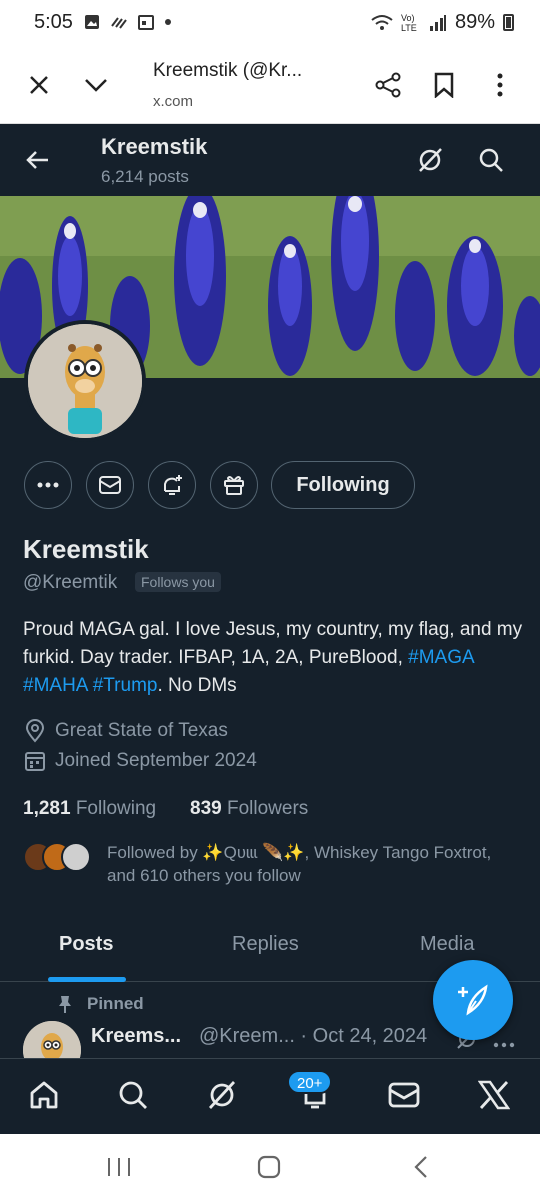 Image resolution: width=540 pixels, height=1200 pixels. I want to click on pin-icon, so click(65, 1004).